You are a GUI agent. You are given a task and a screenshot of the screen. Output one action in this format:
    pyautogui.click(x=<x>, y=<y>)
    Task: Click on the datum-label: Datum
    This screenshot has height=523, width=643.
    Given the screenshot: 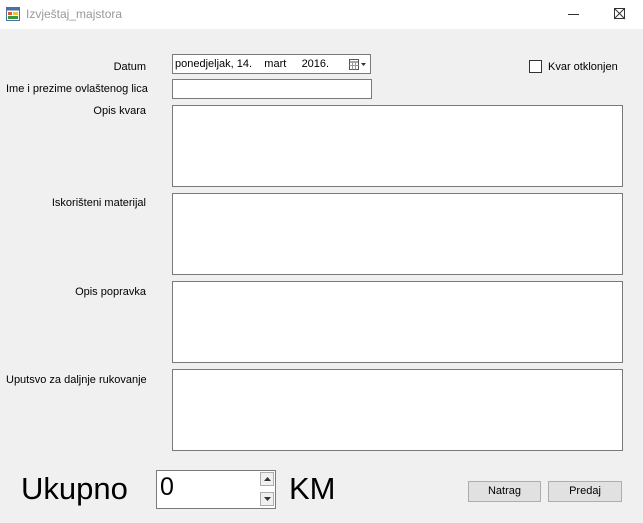 What is the action you would take?
    pyautogui.click(x=129, y=67)
    